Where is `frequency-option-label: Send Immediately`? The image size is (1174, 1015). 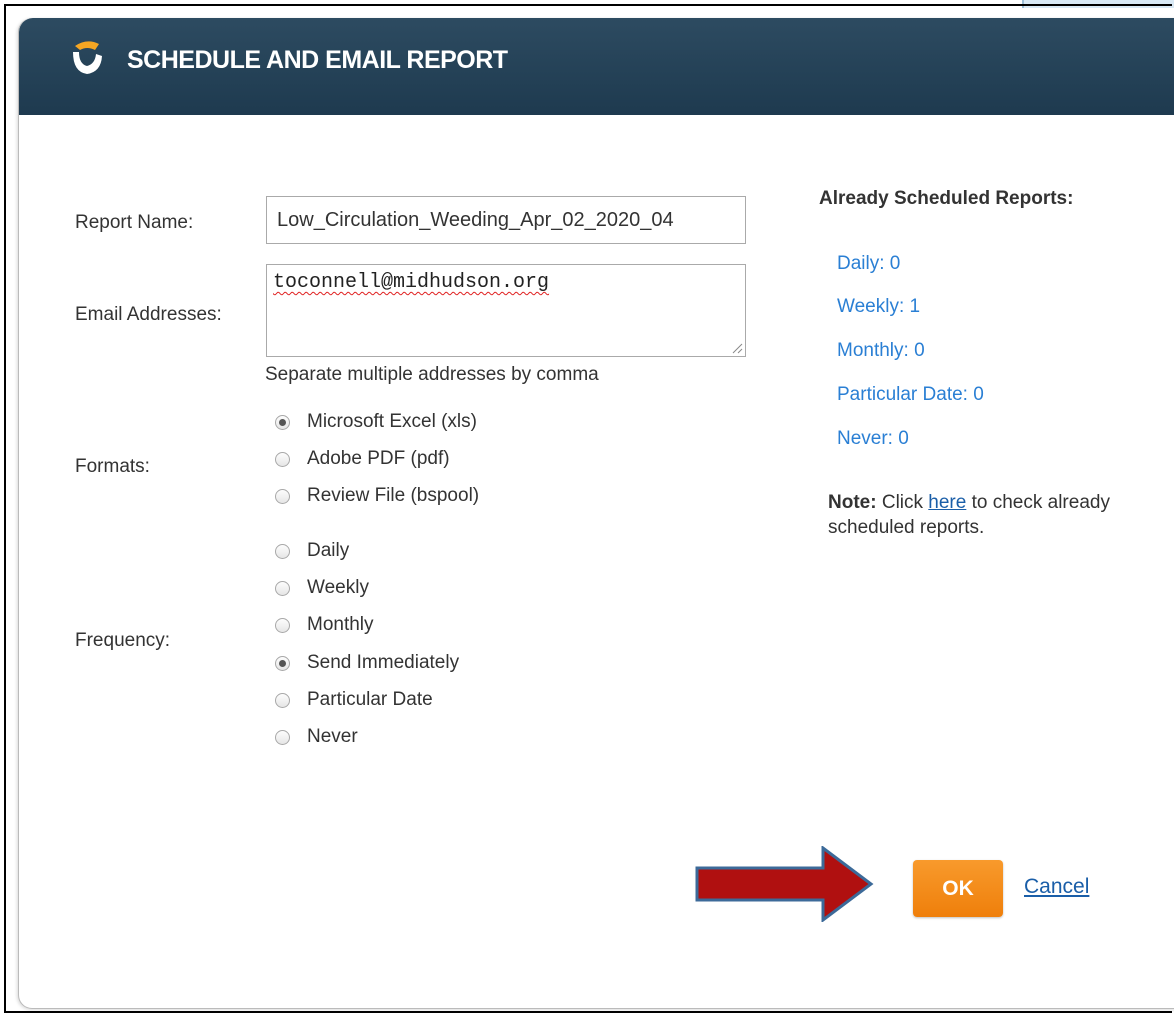 frequency-option-label: Send Immediately is located at coordinates (383, 662).